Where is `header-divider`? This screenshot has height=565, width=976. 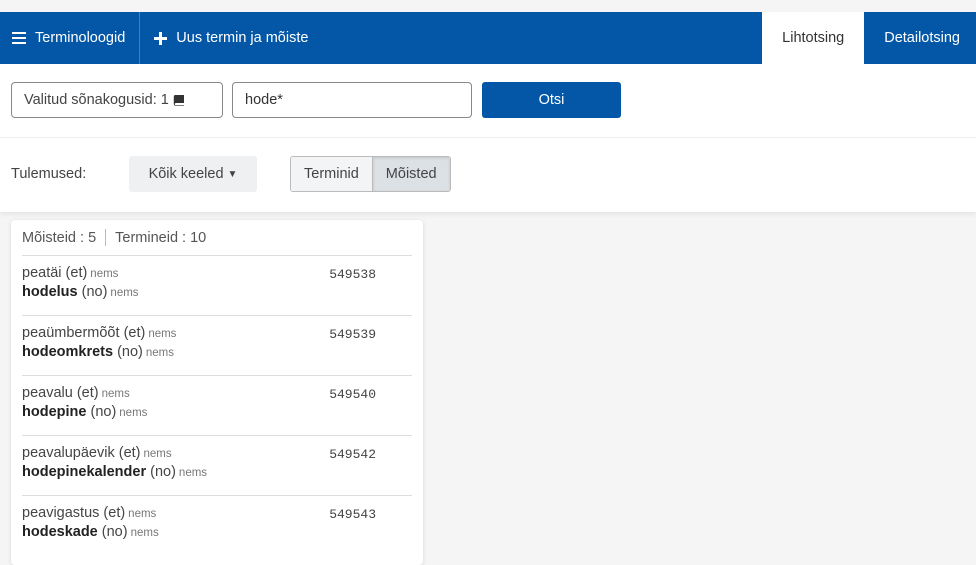
header-divider is located at coordinates (488, 137).